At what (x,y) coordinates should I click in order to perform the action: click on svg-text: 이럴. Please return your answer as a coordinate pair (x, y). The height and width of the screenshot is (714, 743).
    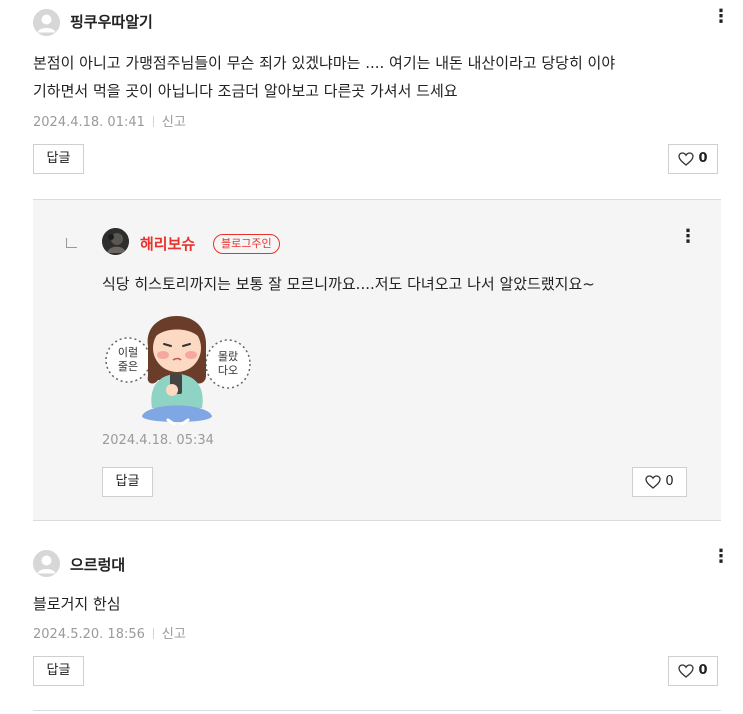
    Looking at the image, I should click on (128, 352).